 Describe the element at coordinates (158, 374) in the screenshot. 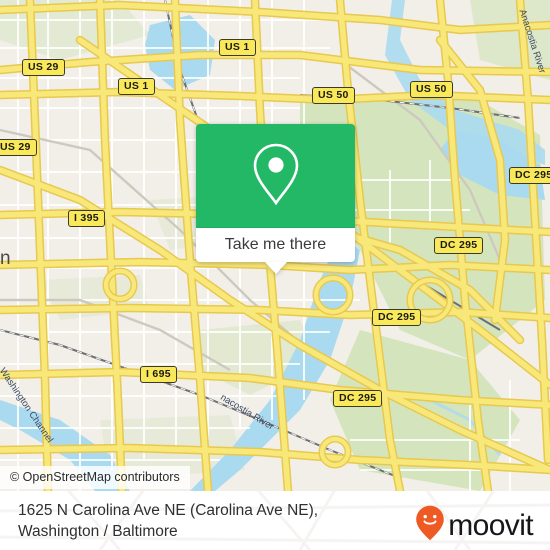

I see `road-shield: I 695` at that location.